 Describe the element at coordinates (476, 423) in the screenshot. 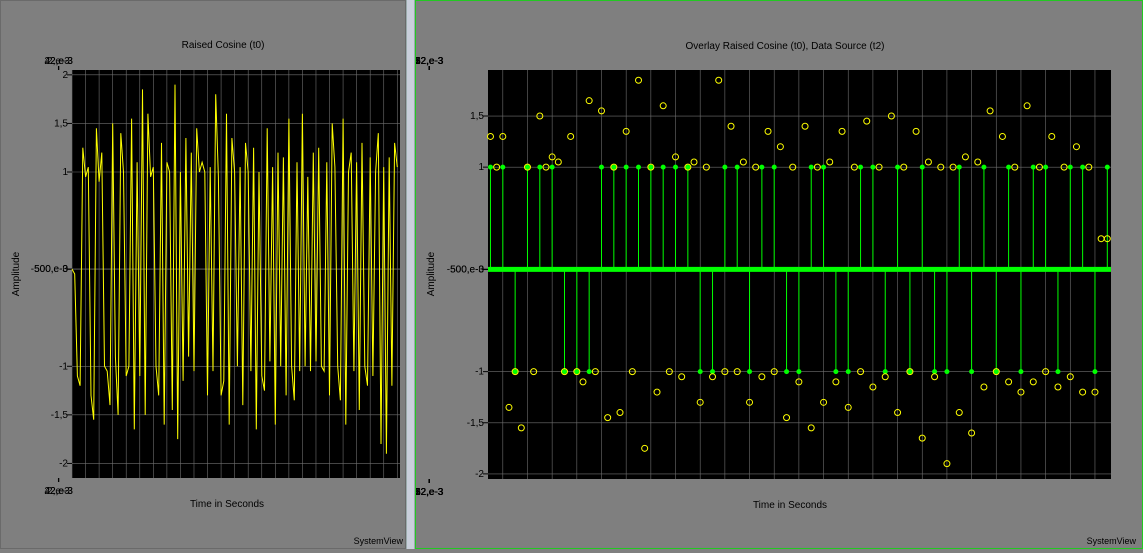

I see `right-y-tick-label: -1,5` at that location.